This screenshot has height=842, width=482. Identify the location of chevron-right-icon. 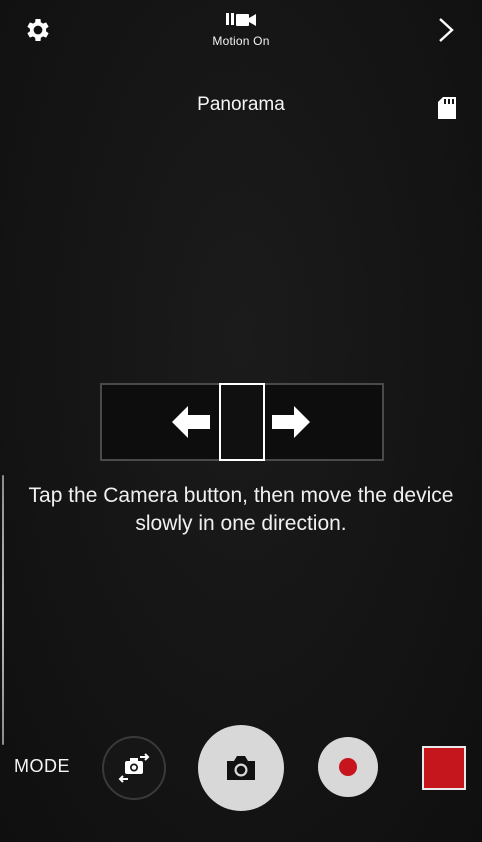
(446, 30).